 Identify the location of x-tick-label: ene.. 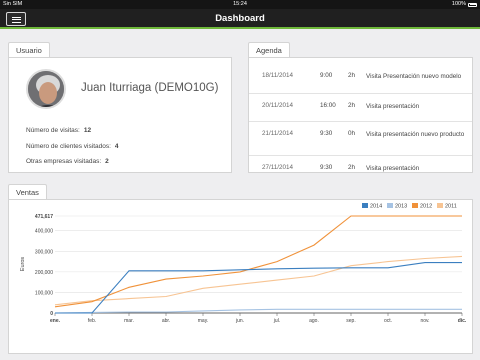
(55, 321).